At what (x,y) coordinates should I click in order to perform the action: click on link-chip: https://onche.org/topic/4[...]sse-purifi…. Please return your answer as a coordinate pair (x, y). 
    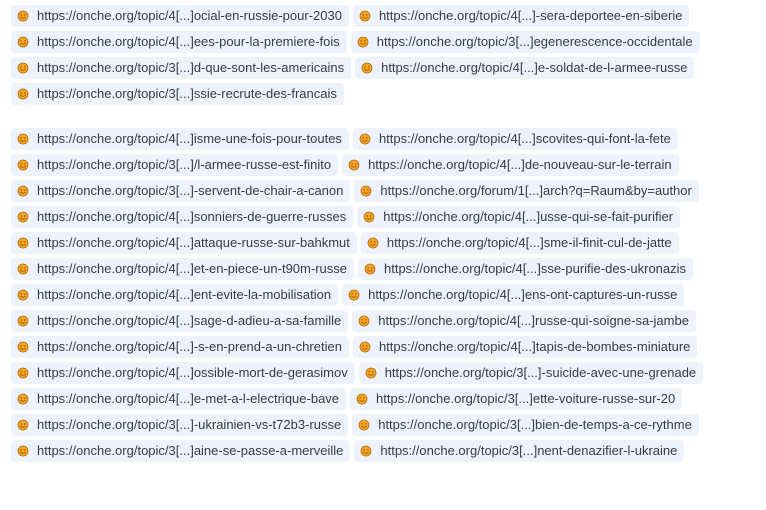
    Looking at the image, I should click on (526, 269).